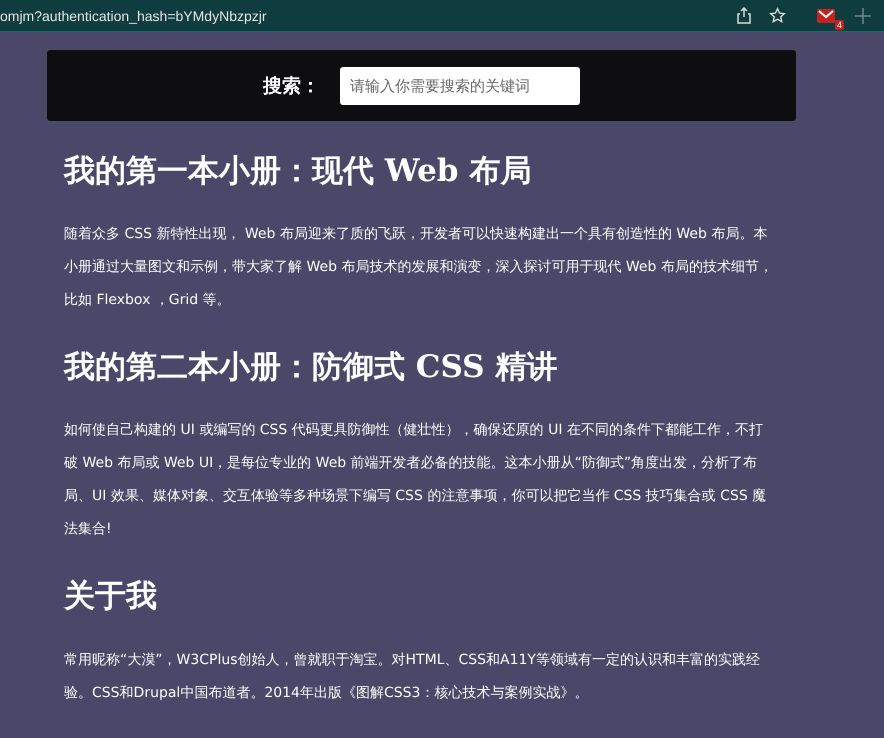  What do you see at coordinates (133, 16) in the screenshot?
I see `address-bar-url: omjm?authentication_hash=bYMdyNbzpzjr` at bounding box center [133, 16].